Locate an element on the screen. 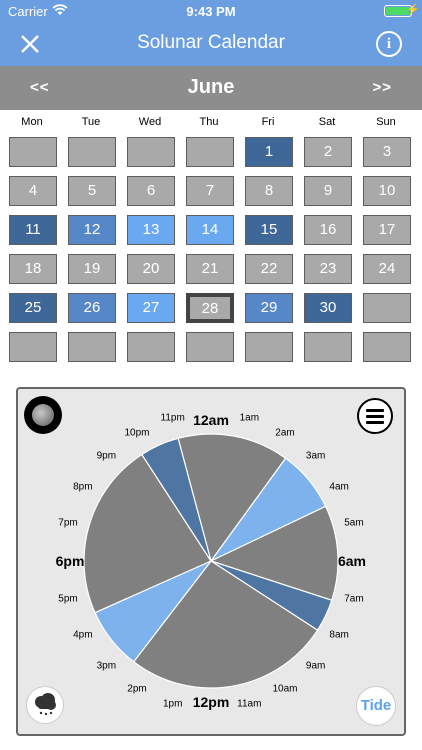  hour-label: 11am is located at coordinates (249, 704).